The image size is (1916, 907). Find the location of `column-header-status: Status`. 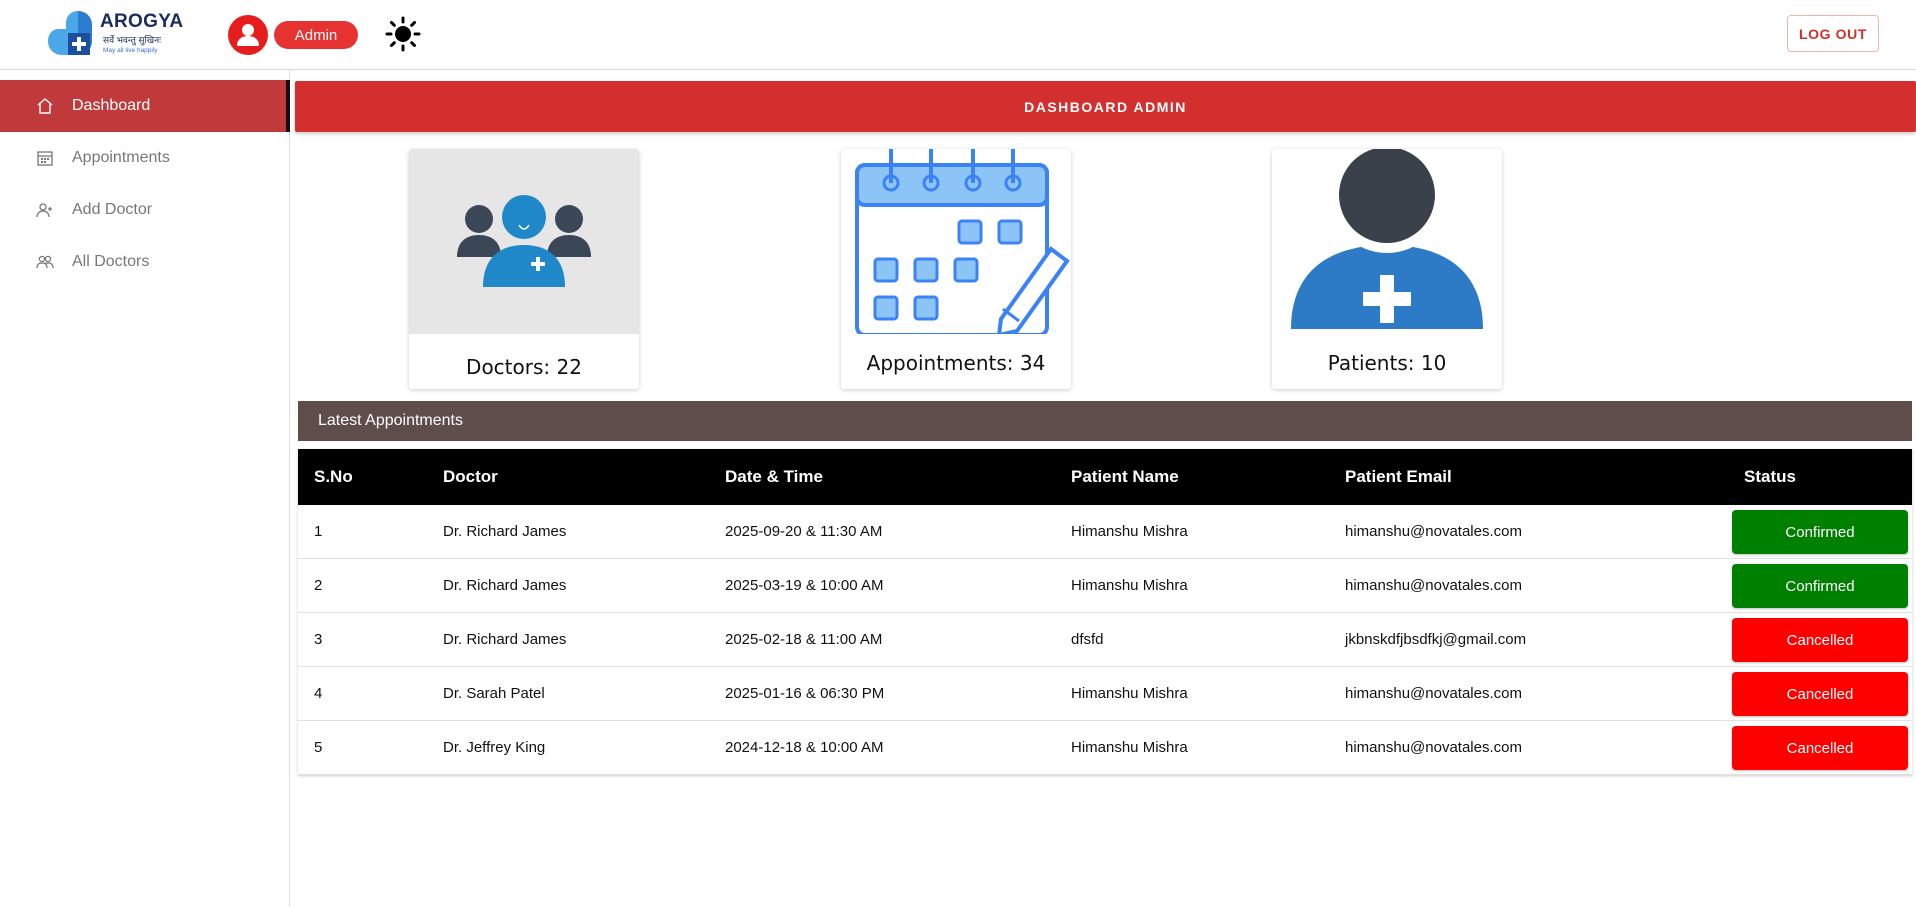

column-header-status: Status is located at coordinates (1770, 476).